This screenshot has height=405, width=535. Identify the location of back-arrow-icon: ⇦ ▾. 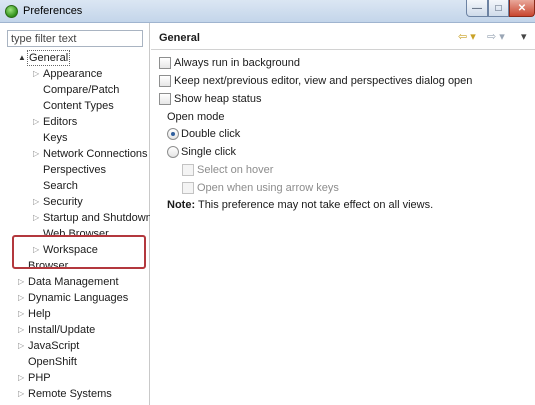
(467, 36).